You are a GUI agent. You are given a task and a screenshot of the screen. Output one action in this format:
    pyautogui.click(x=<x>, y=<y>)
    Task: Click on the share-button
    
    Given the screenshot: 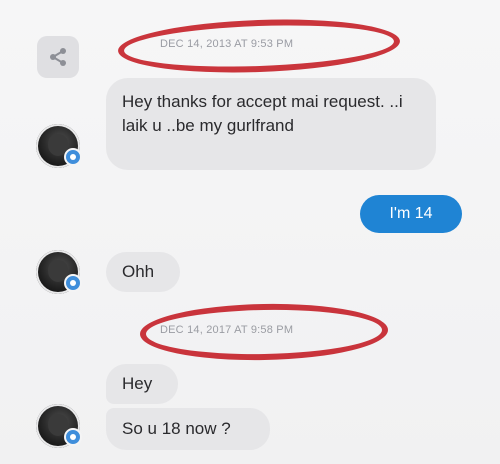 What is the action you would take?
    pyautogui.click(x=58, y=57)
    